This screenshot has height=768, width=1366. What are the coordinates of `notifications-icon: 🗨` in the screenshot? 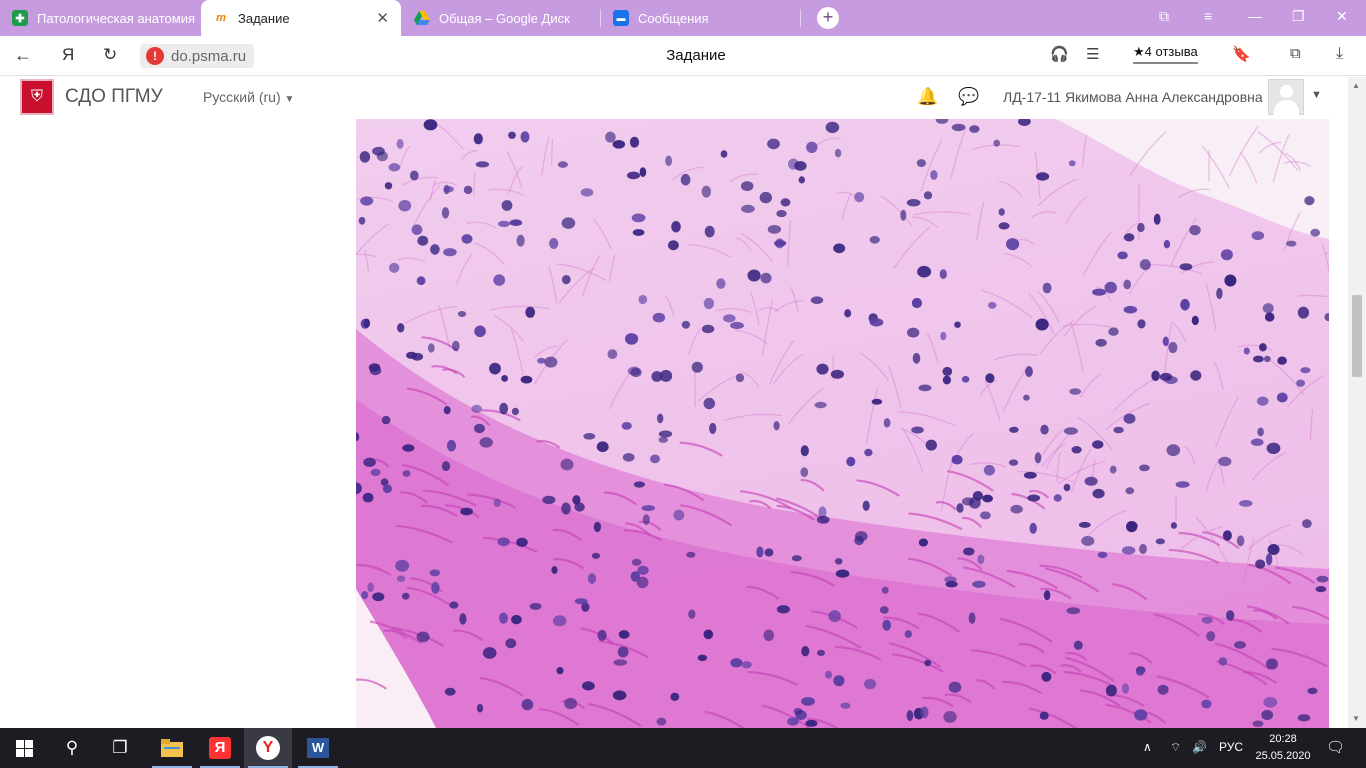 It's located at (1335, 747).